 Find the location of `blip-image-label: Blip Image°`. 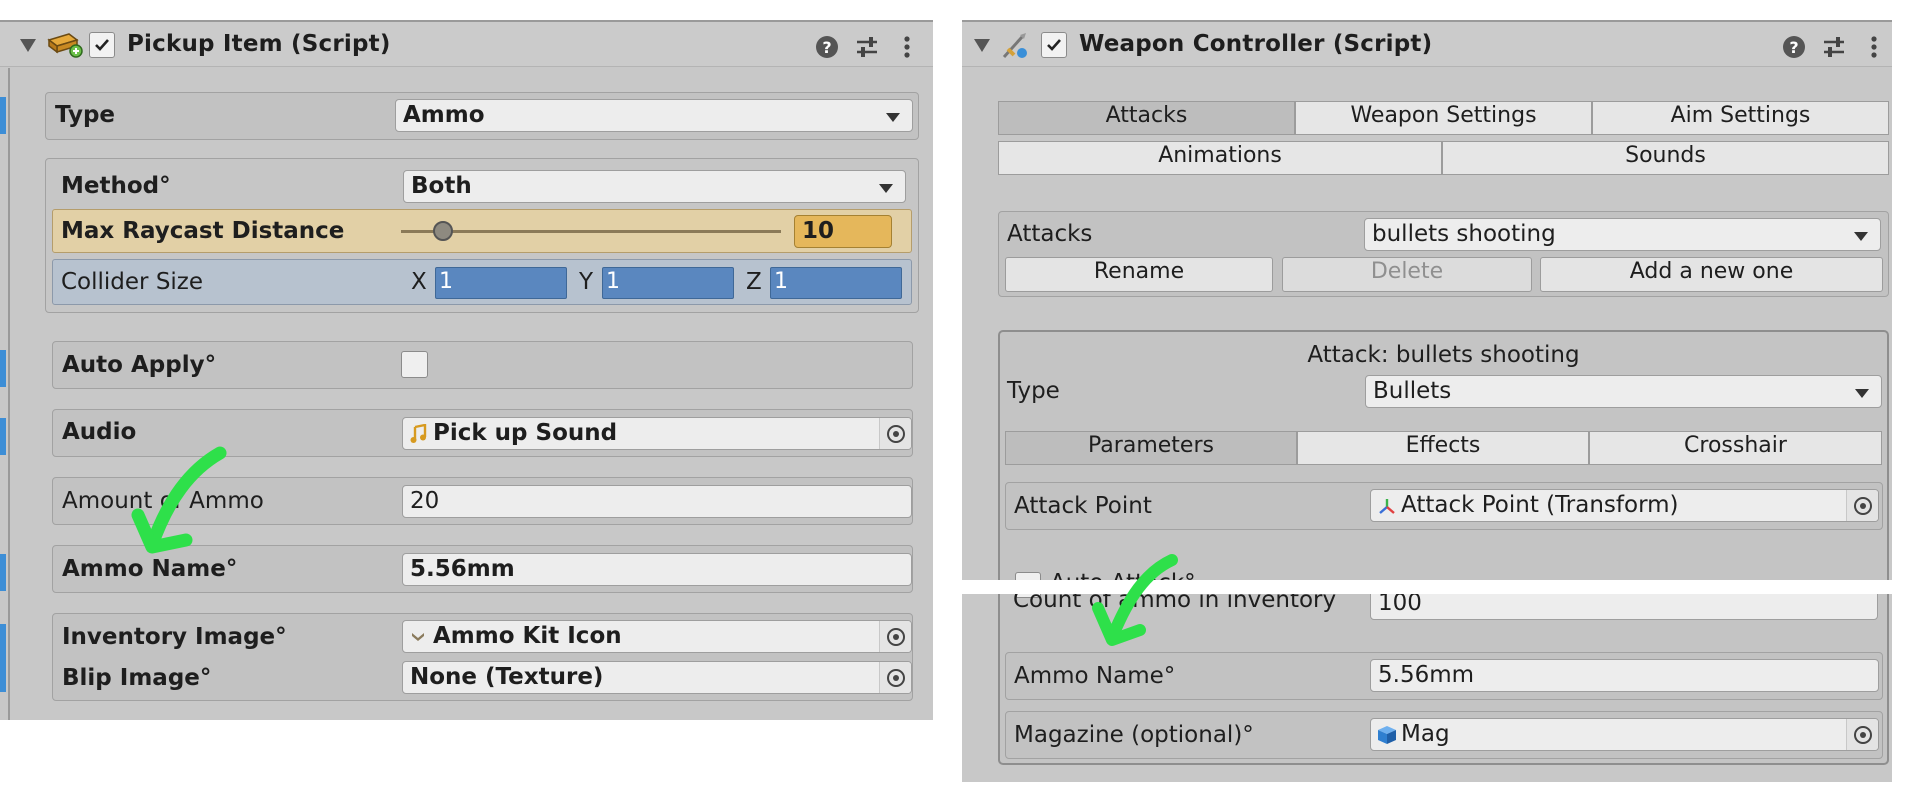

blip-image-label: Blip Image° is located at coordinates (137, 678).